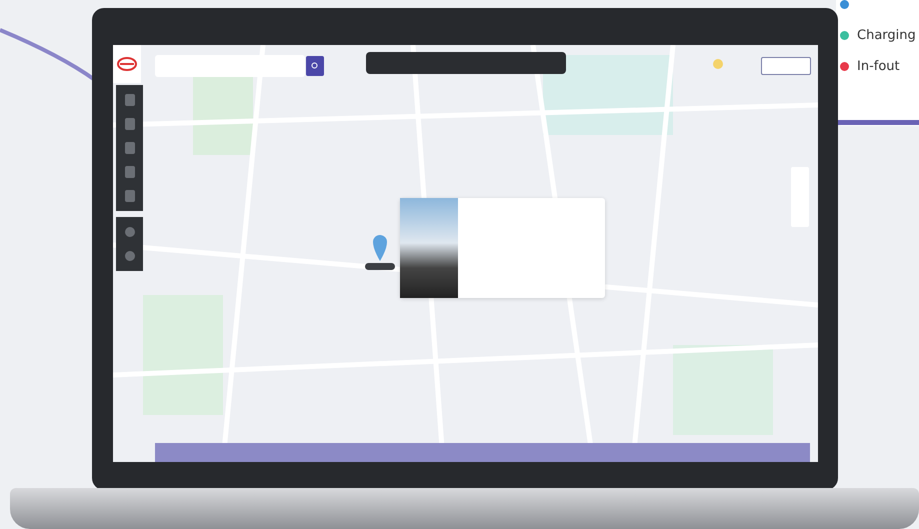 This screenshot has height=529, width=919. What do you see at coordinates (380, 266) in the screenshot?
I see `pin-label` at bounding box center [380, 266].